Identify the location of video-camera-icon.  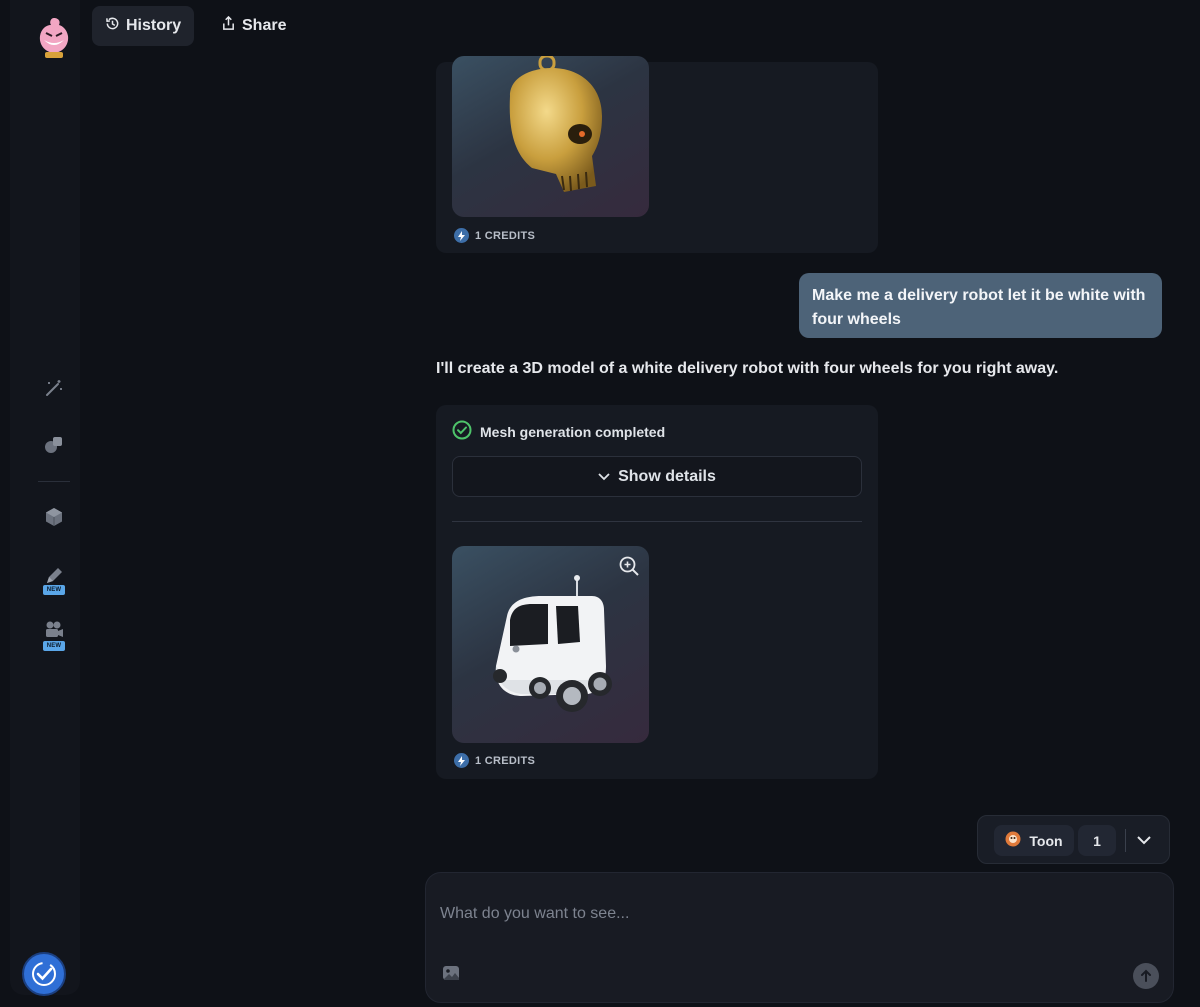
(54, 630).